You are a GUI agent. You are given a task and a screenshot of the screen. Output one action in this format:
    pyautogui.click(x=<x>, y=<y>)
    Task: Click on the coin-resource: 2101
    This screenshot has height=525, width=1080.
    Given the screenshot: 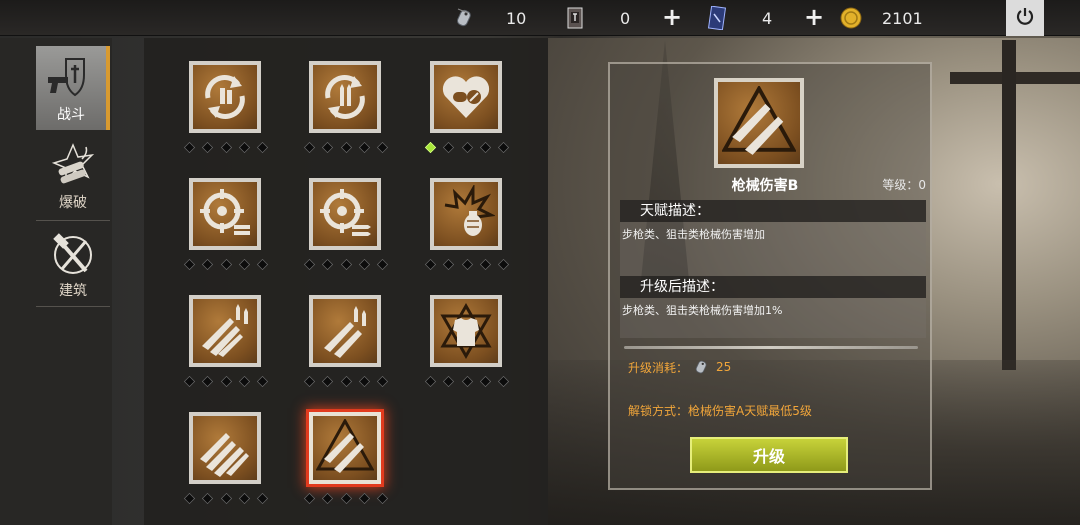 What is the action you would take?
    pyautogui.click(x=881, y=18)
    